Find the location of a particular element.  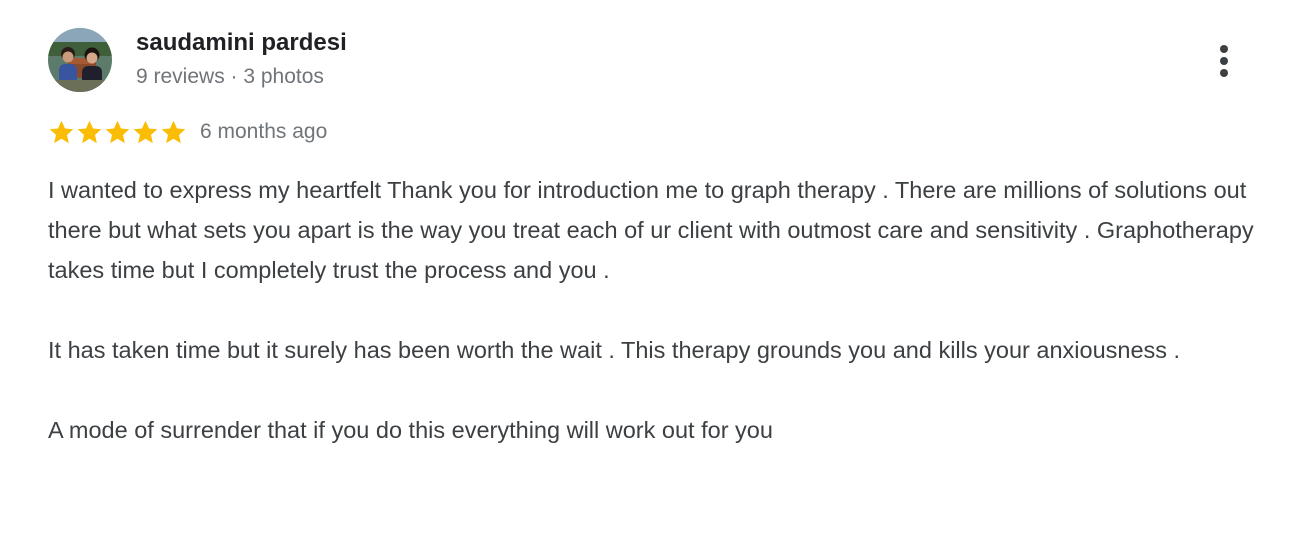

star-rating is located at coordinates (118, 132).